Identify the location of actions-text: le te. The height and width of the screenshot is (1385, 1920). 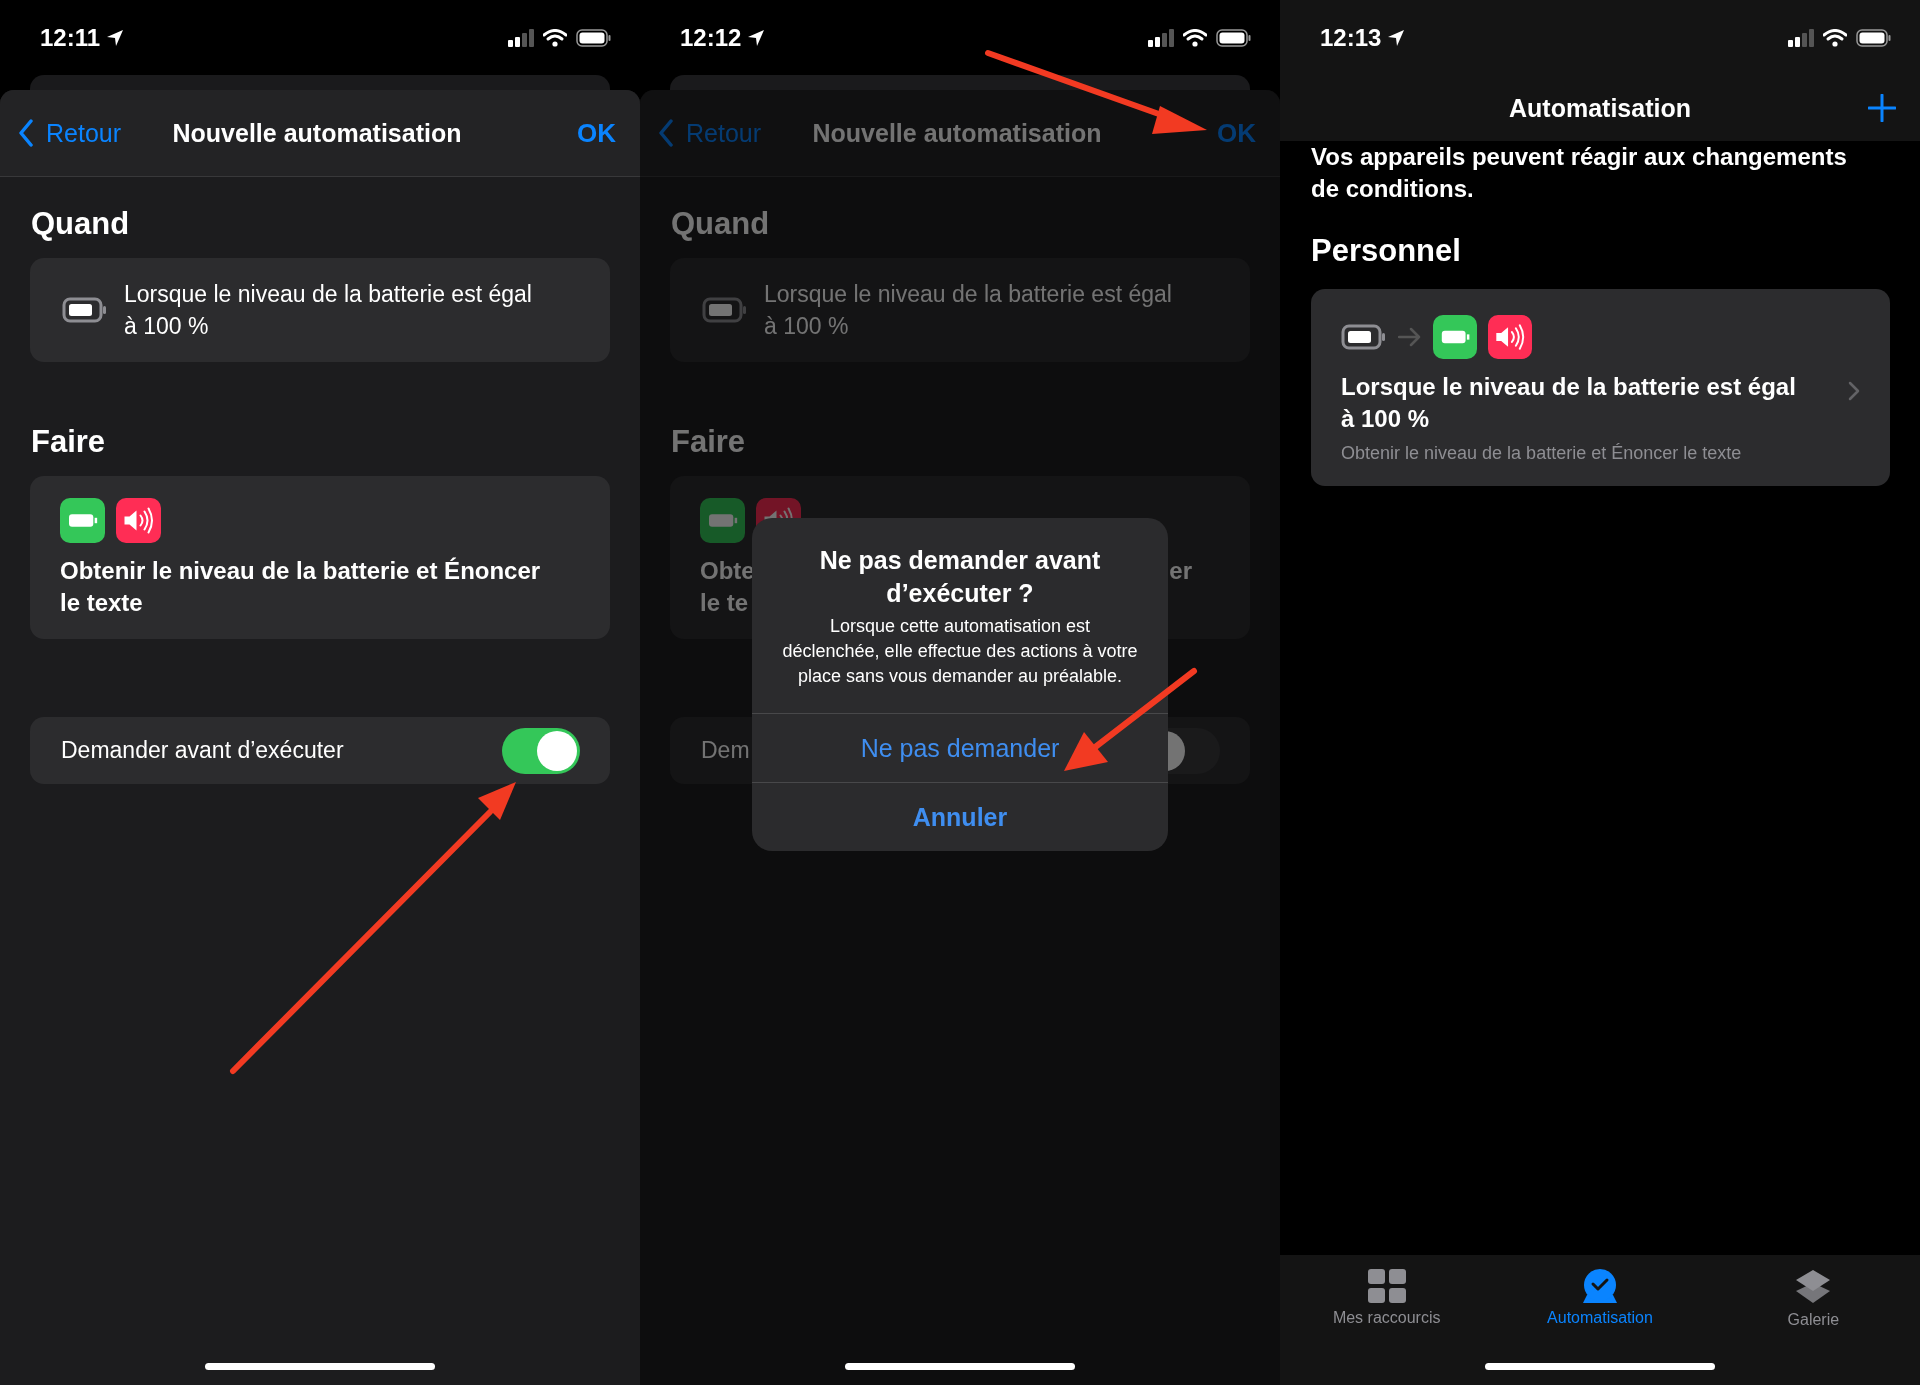
(724, 603).